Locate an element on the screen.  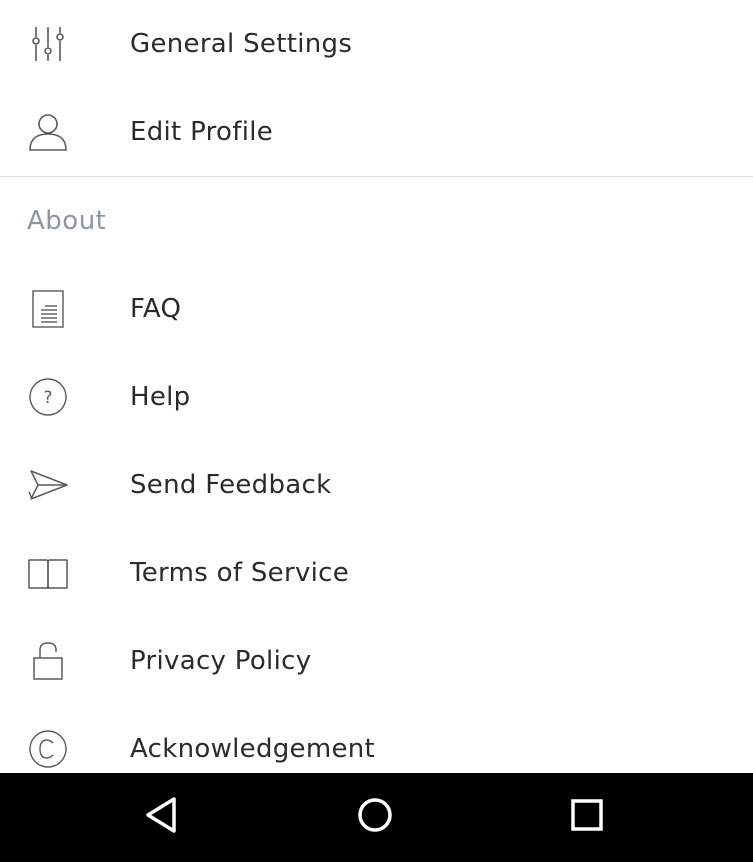
acknowledgement-label: Acknowledgement is located at coordinates (253, 749).